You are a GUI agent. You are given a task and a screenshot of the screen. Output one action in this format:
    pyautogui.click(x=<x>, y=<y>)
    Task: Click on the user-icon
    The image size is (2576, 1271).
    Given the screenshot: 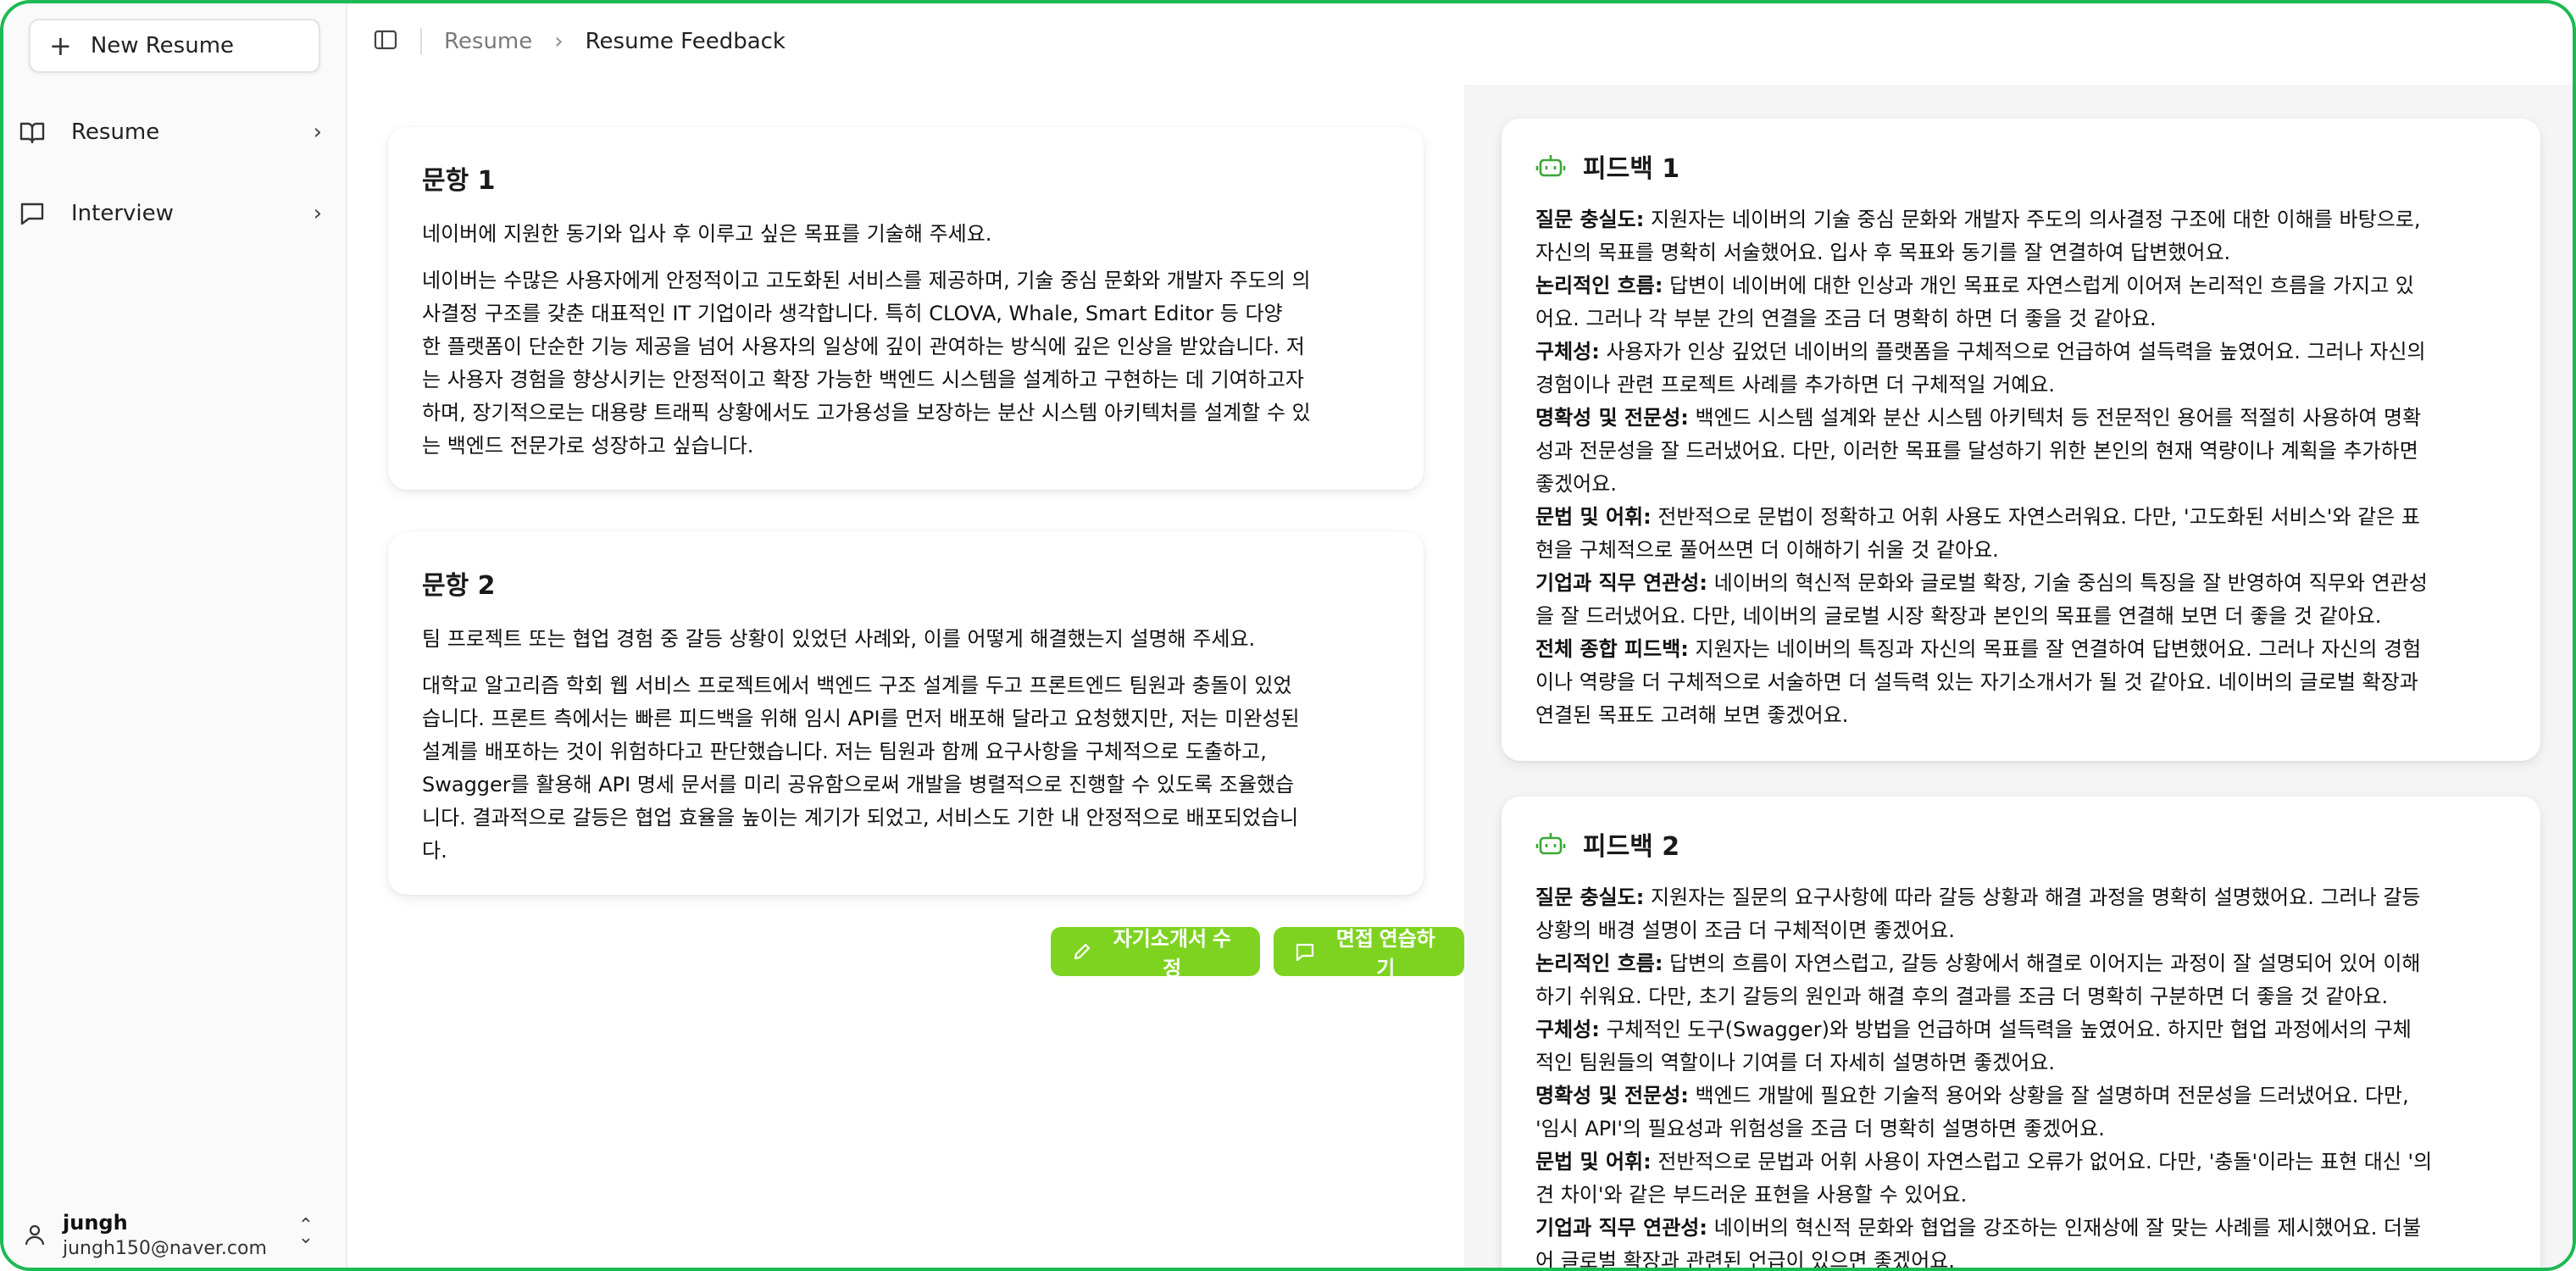 What is the action you would take?
    pyautogui.click(x=34, y=1235)
    